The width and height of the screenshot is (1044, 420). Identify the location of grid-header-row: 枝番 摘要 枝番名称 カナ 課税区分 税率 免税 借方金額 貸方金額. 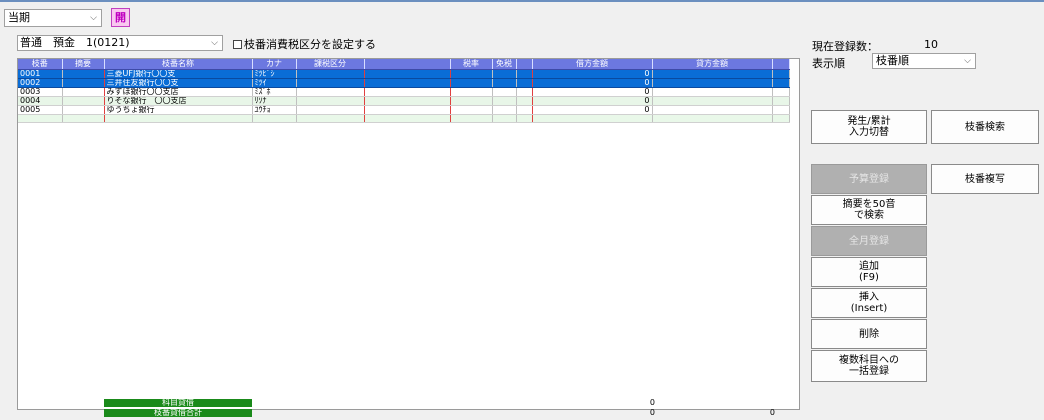
(404, 64).